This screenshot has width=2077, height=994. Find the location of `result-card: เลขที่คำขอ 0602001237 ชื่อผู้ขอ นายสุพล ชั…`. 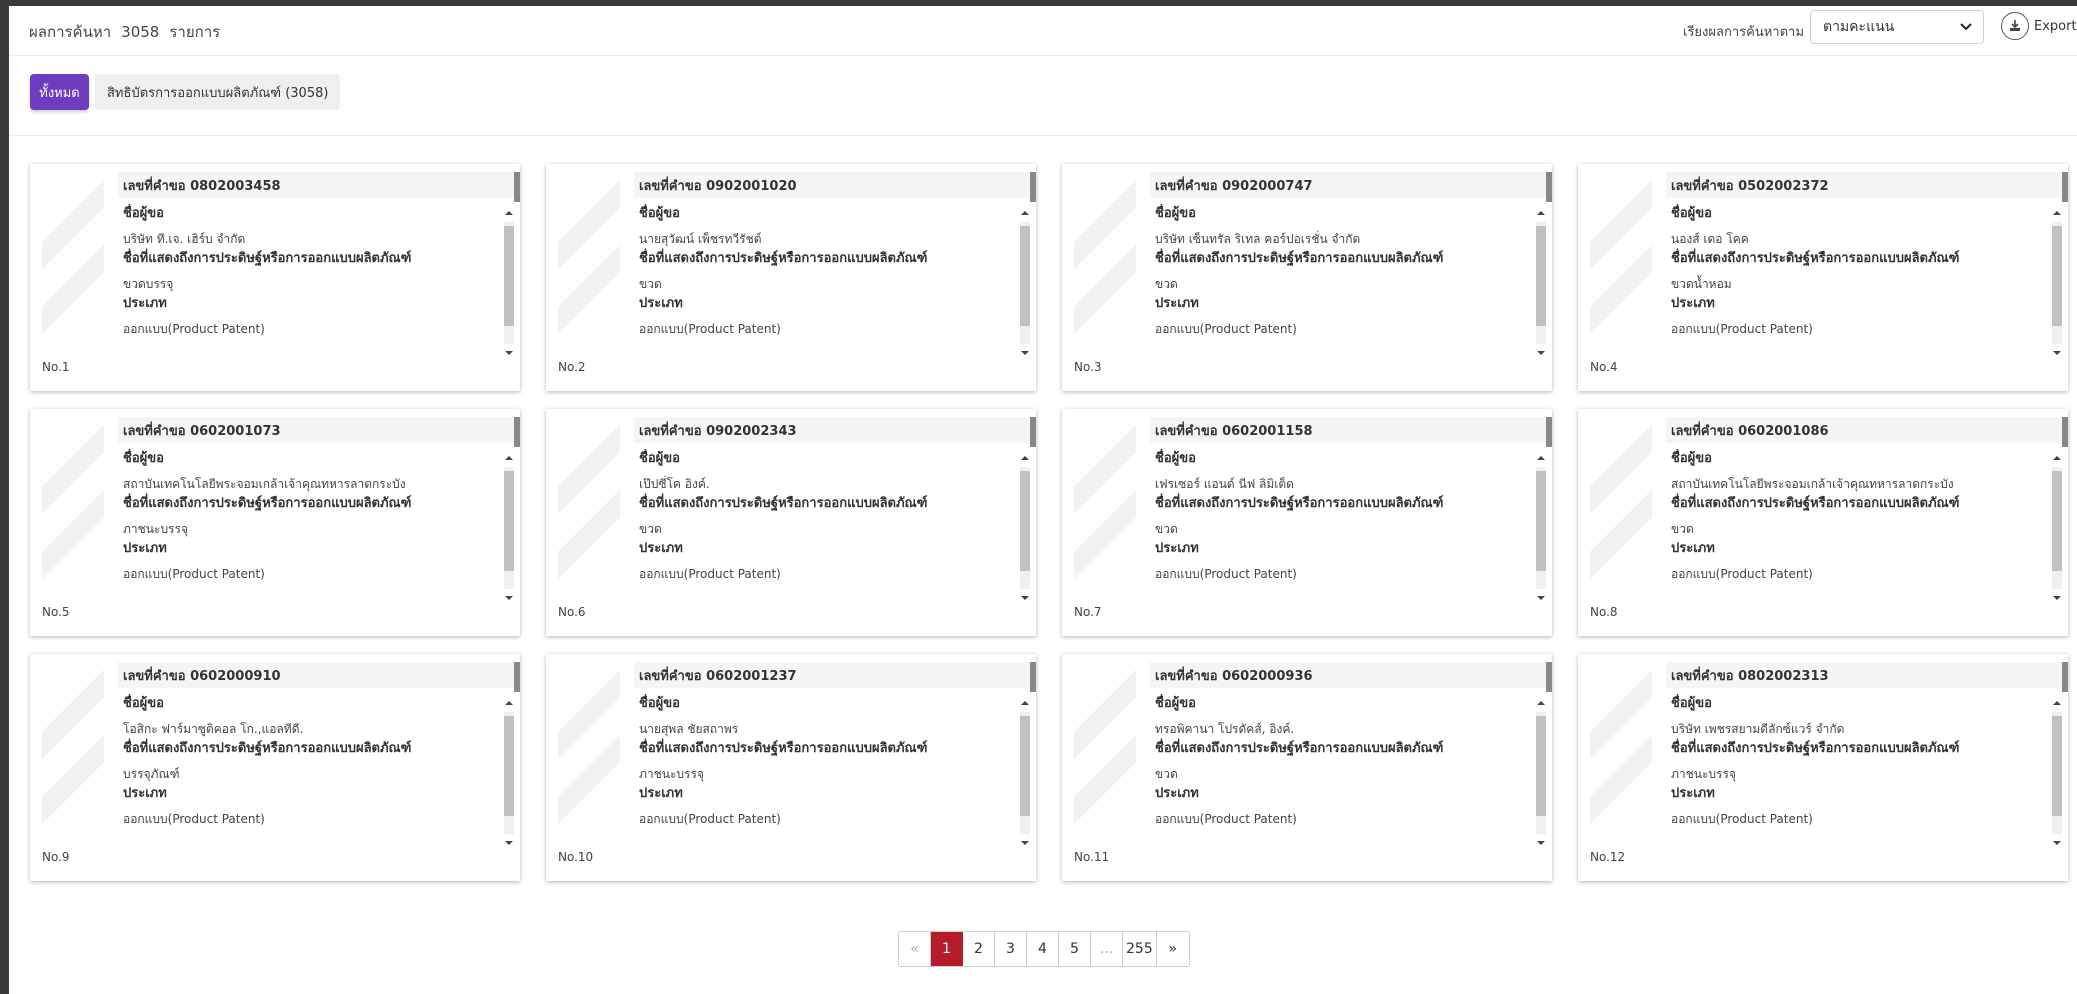

result-card: เลขที่คำขอ 0602001237 ชื่อผู้ขอ นายสุพล ชั… is located at coordinates (791, 767).